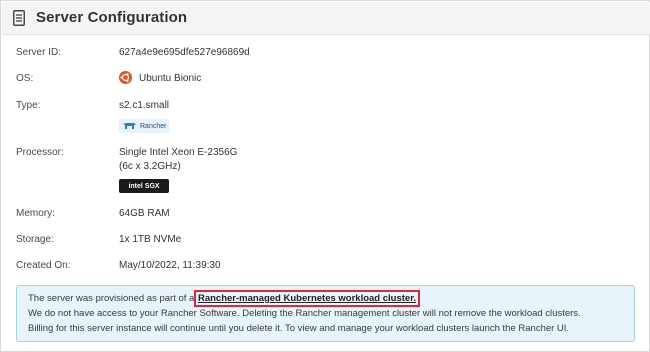 This screenshot has height=352, width=650. Describe the element at coordinates (19, 18) in the screenshot. I see `server-config-icon` at that location.